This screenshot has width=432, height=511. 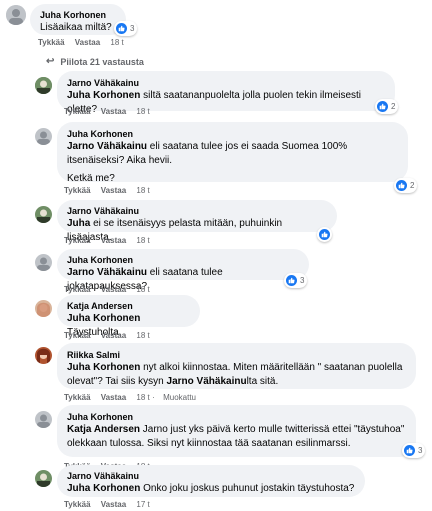 I want to click on reply-text-line: Ketkä me?, so click(x=91, y=178).